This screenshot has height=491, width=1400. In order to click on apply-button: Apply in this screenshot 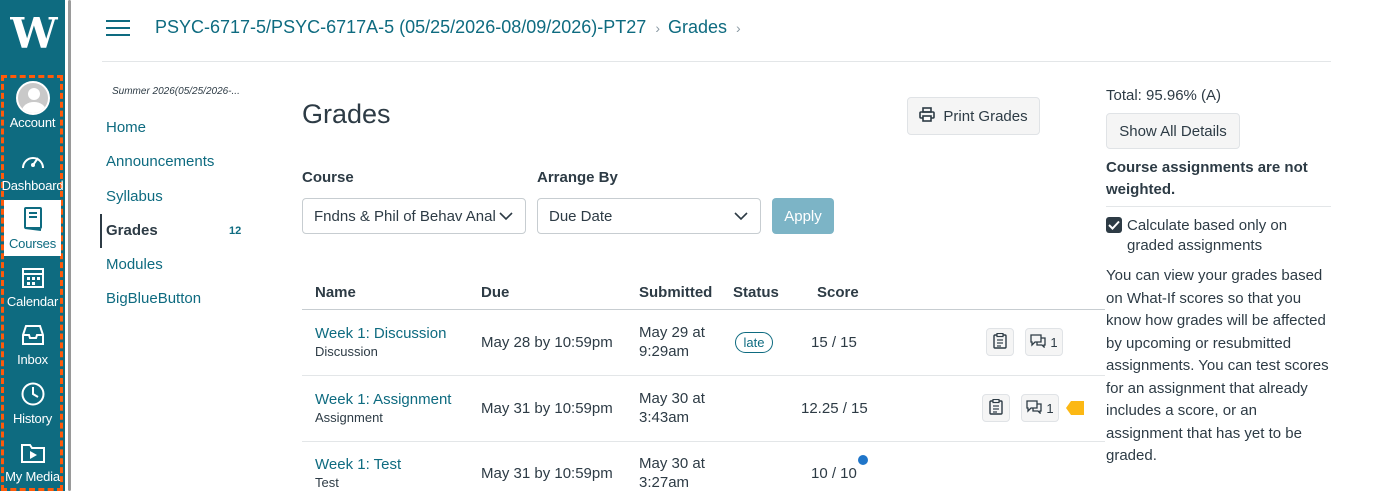, I will do `click(803, 216)`.